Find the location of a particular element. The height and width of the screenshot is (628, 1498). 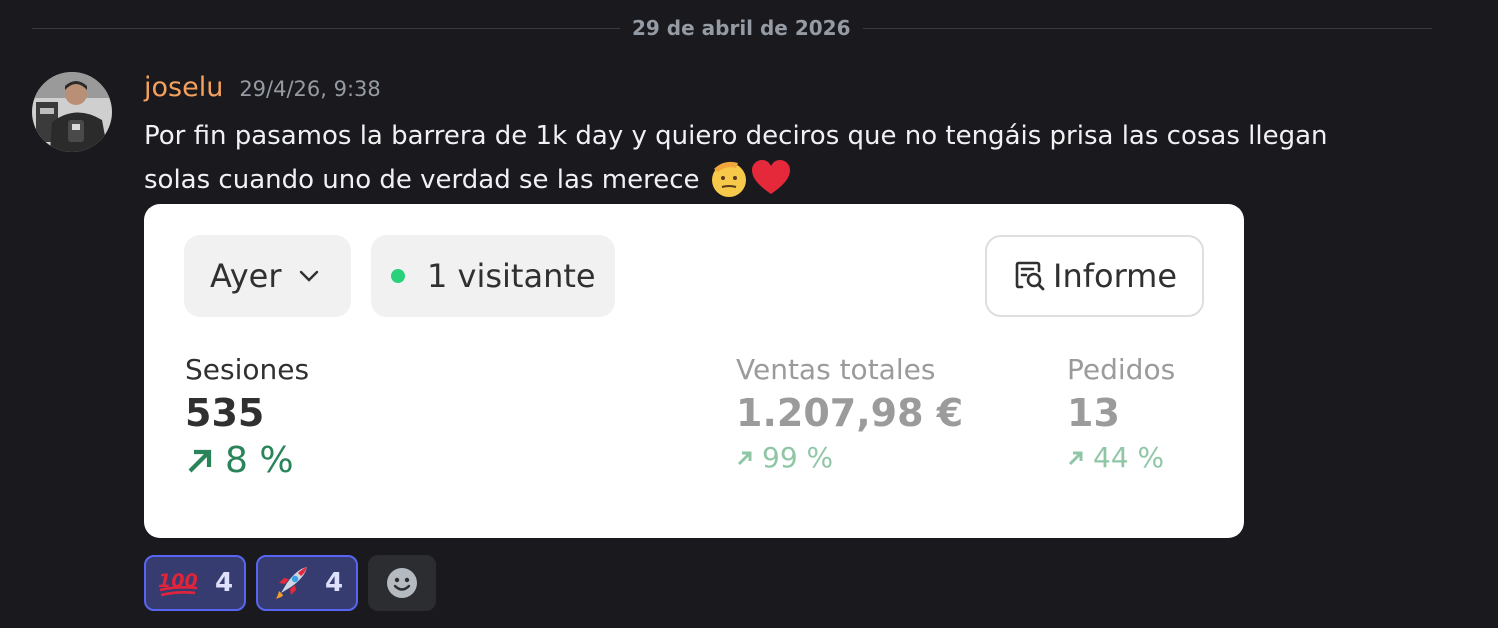

add-reaction-icon is located at coordinates (402, 583).